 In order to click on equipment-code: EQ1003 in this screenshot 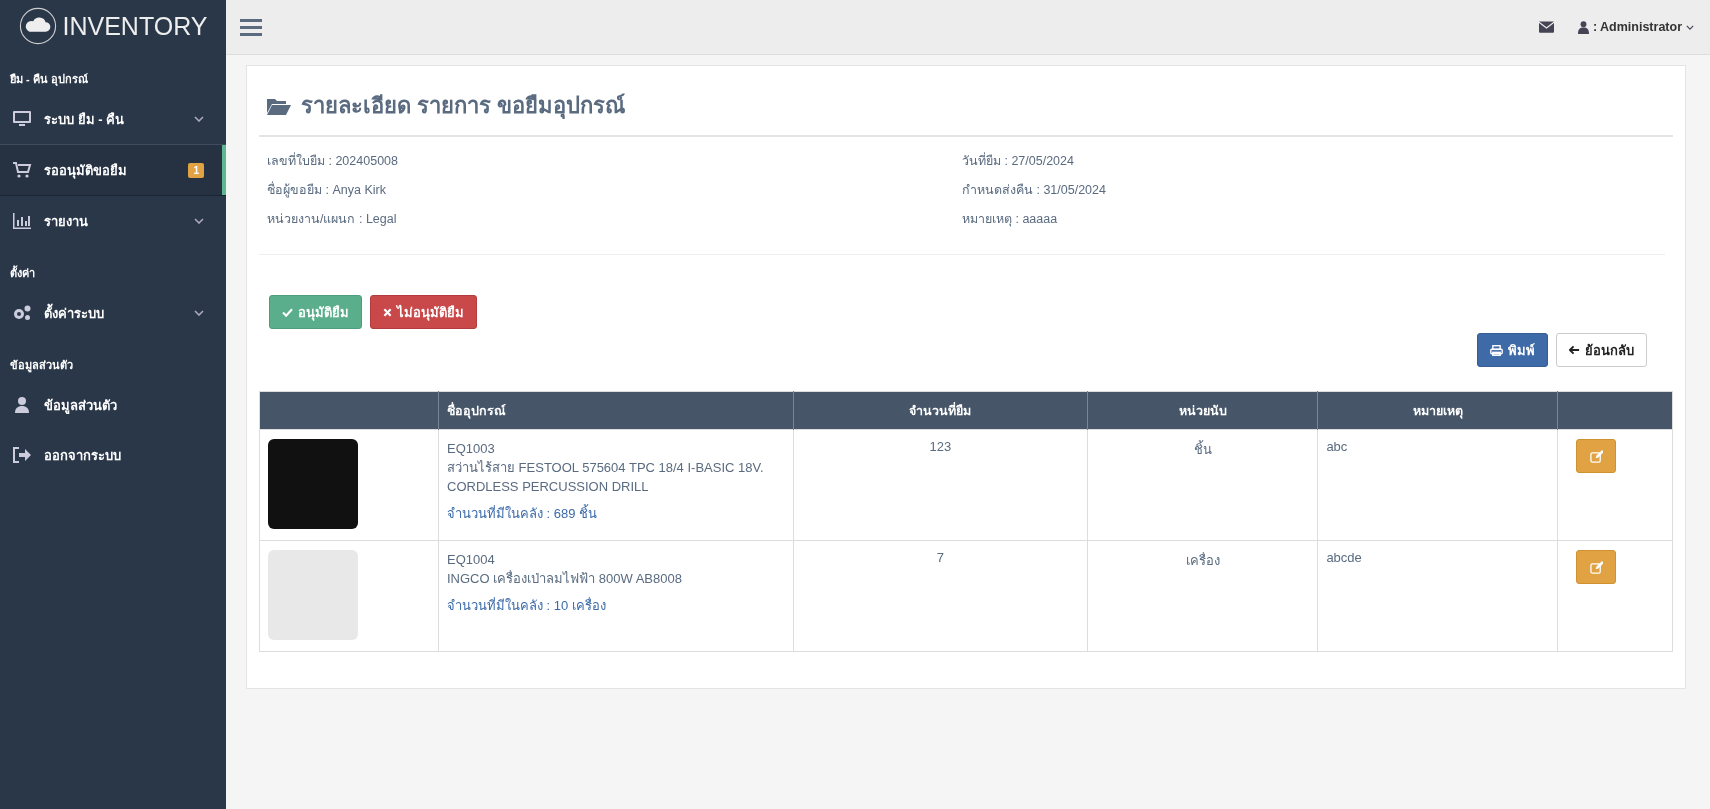, I will do `click(471, 449)`.